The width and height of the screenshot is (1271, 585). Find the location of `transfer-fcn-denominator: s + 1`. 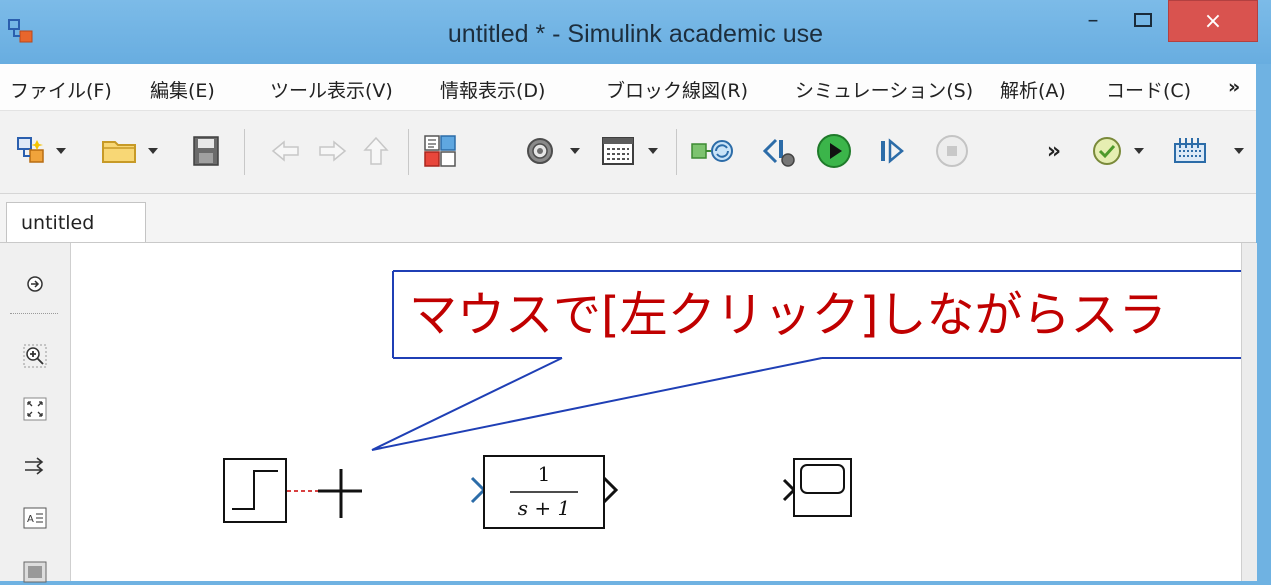

transfer-fcn-denominator: s + 1 is located at coordinates (544, 508).